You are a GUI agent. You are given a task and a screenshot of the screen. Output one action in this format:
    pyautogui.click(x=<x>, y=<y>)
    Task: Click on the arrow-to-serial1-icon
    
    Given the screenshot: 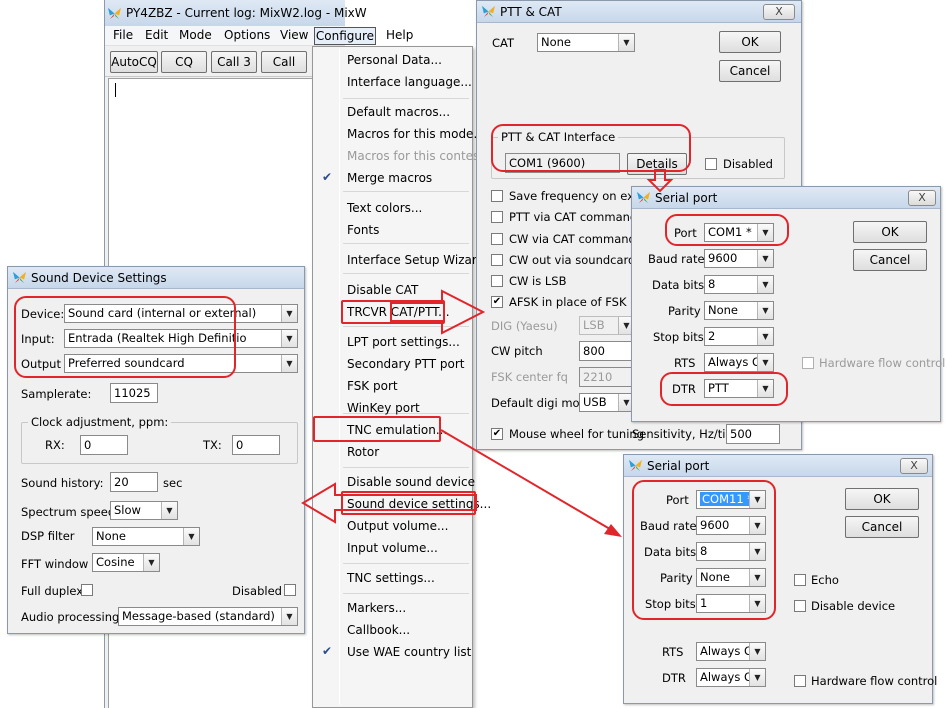 What is the action you would take?
    pyautogui.click(x=660, y=181)
    